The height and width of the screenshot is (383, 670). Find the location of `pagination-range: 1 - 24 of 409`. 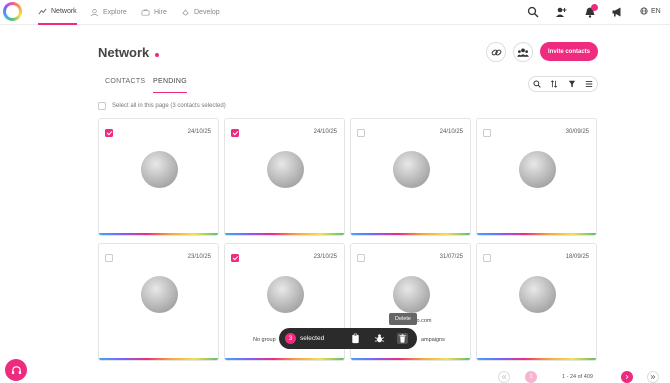

pagination-range: 1 - 24 of 409 is located at coordinates (577, 377).